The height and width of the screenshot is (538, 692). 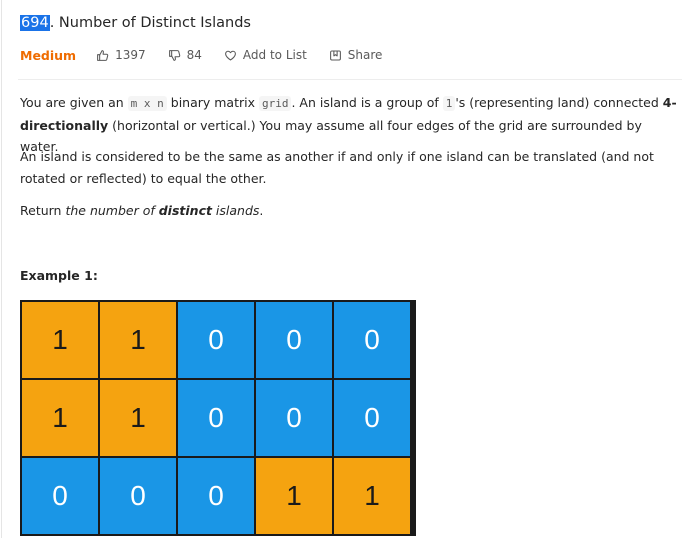 What do you see at coordinates (147, 103) in the screenshot?
I see `inline-code: m x n` at bounding box center [147, 103].